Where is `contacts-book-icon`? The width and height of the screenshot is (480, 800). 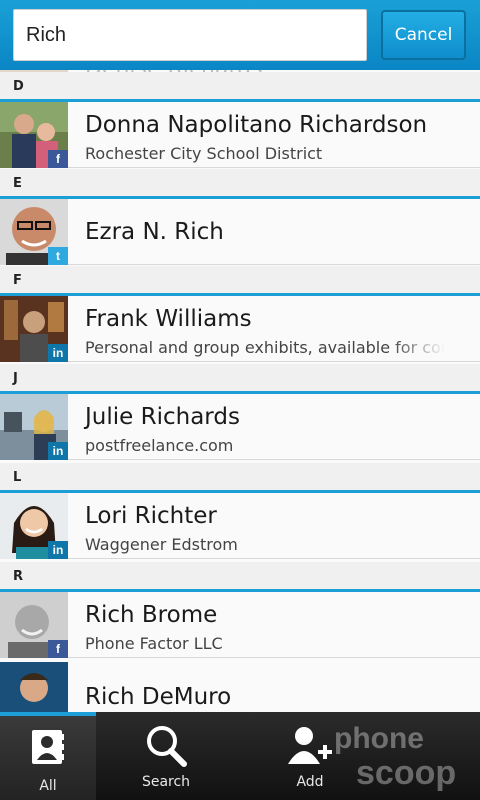
contacts-book-icon is located at coordinates (48, 747).